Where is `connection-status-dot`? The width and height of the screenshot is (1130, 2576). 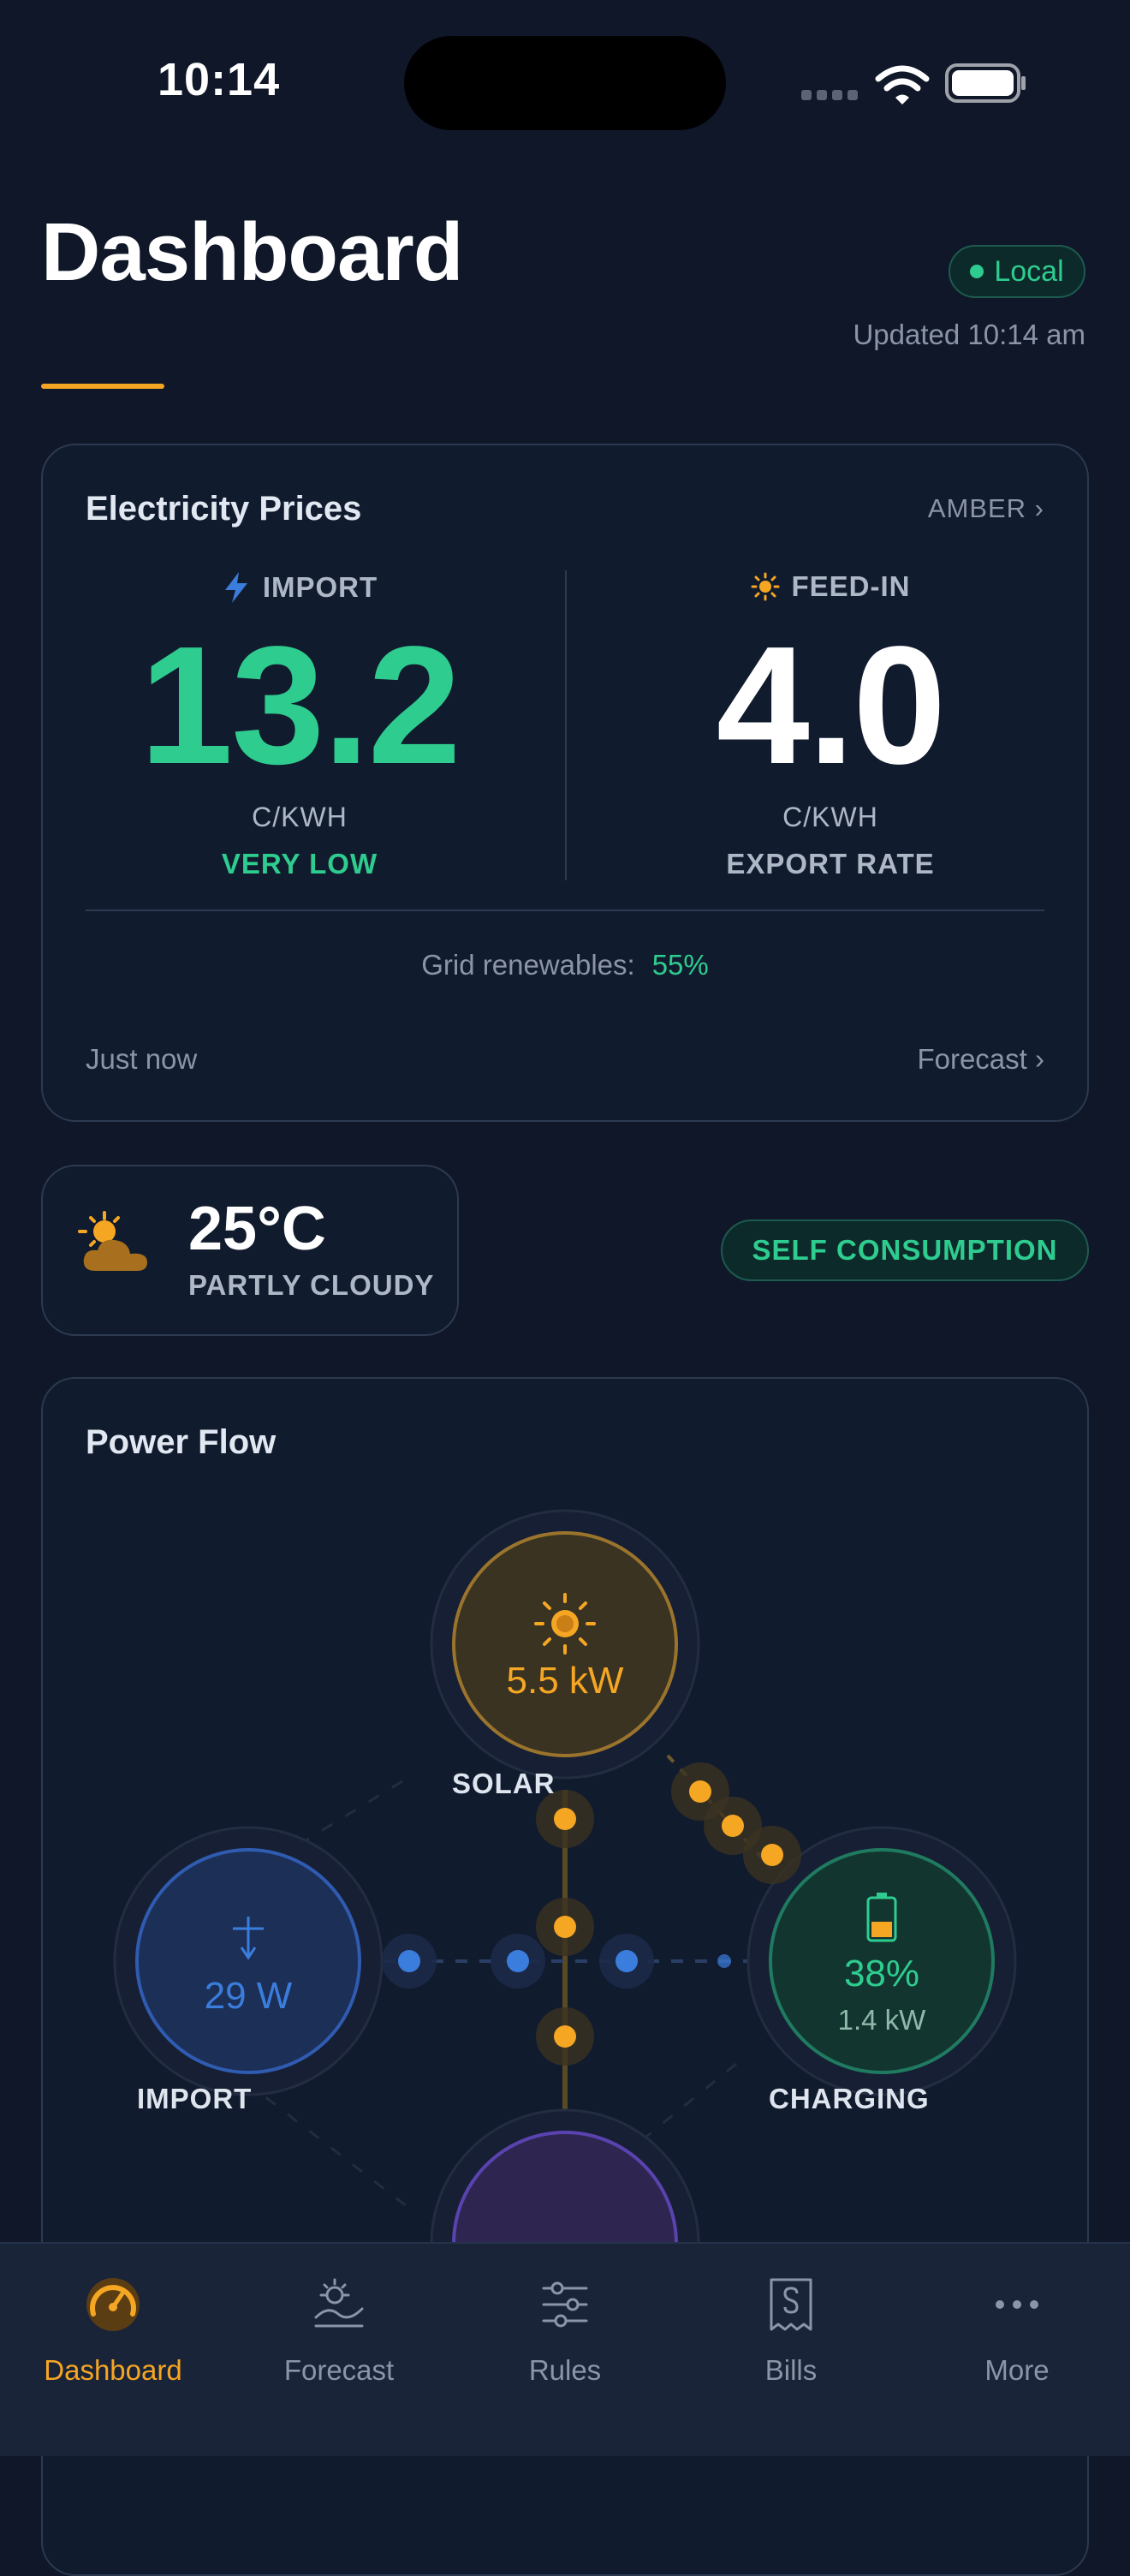 connection-status-dot is located at coordinates (977, 272).